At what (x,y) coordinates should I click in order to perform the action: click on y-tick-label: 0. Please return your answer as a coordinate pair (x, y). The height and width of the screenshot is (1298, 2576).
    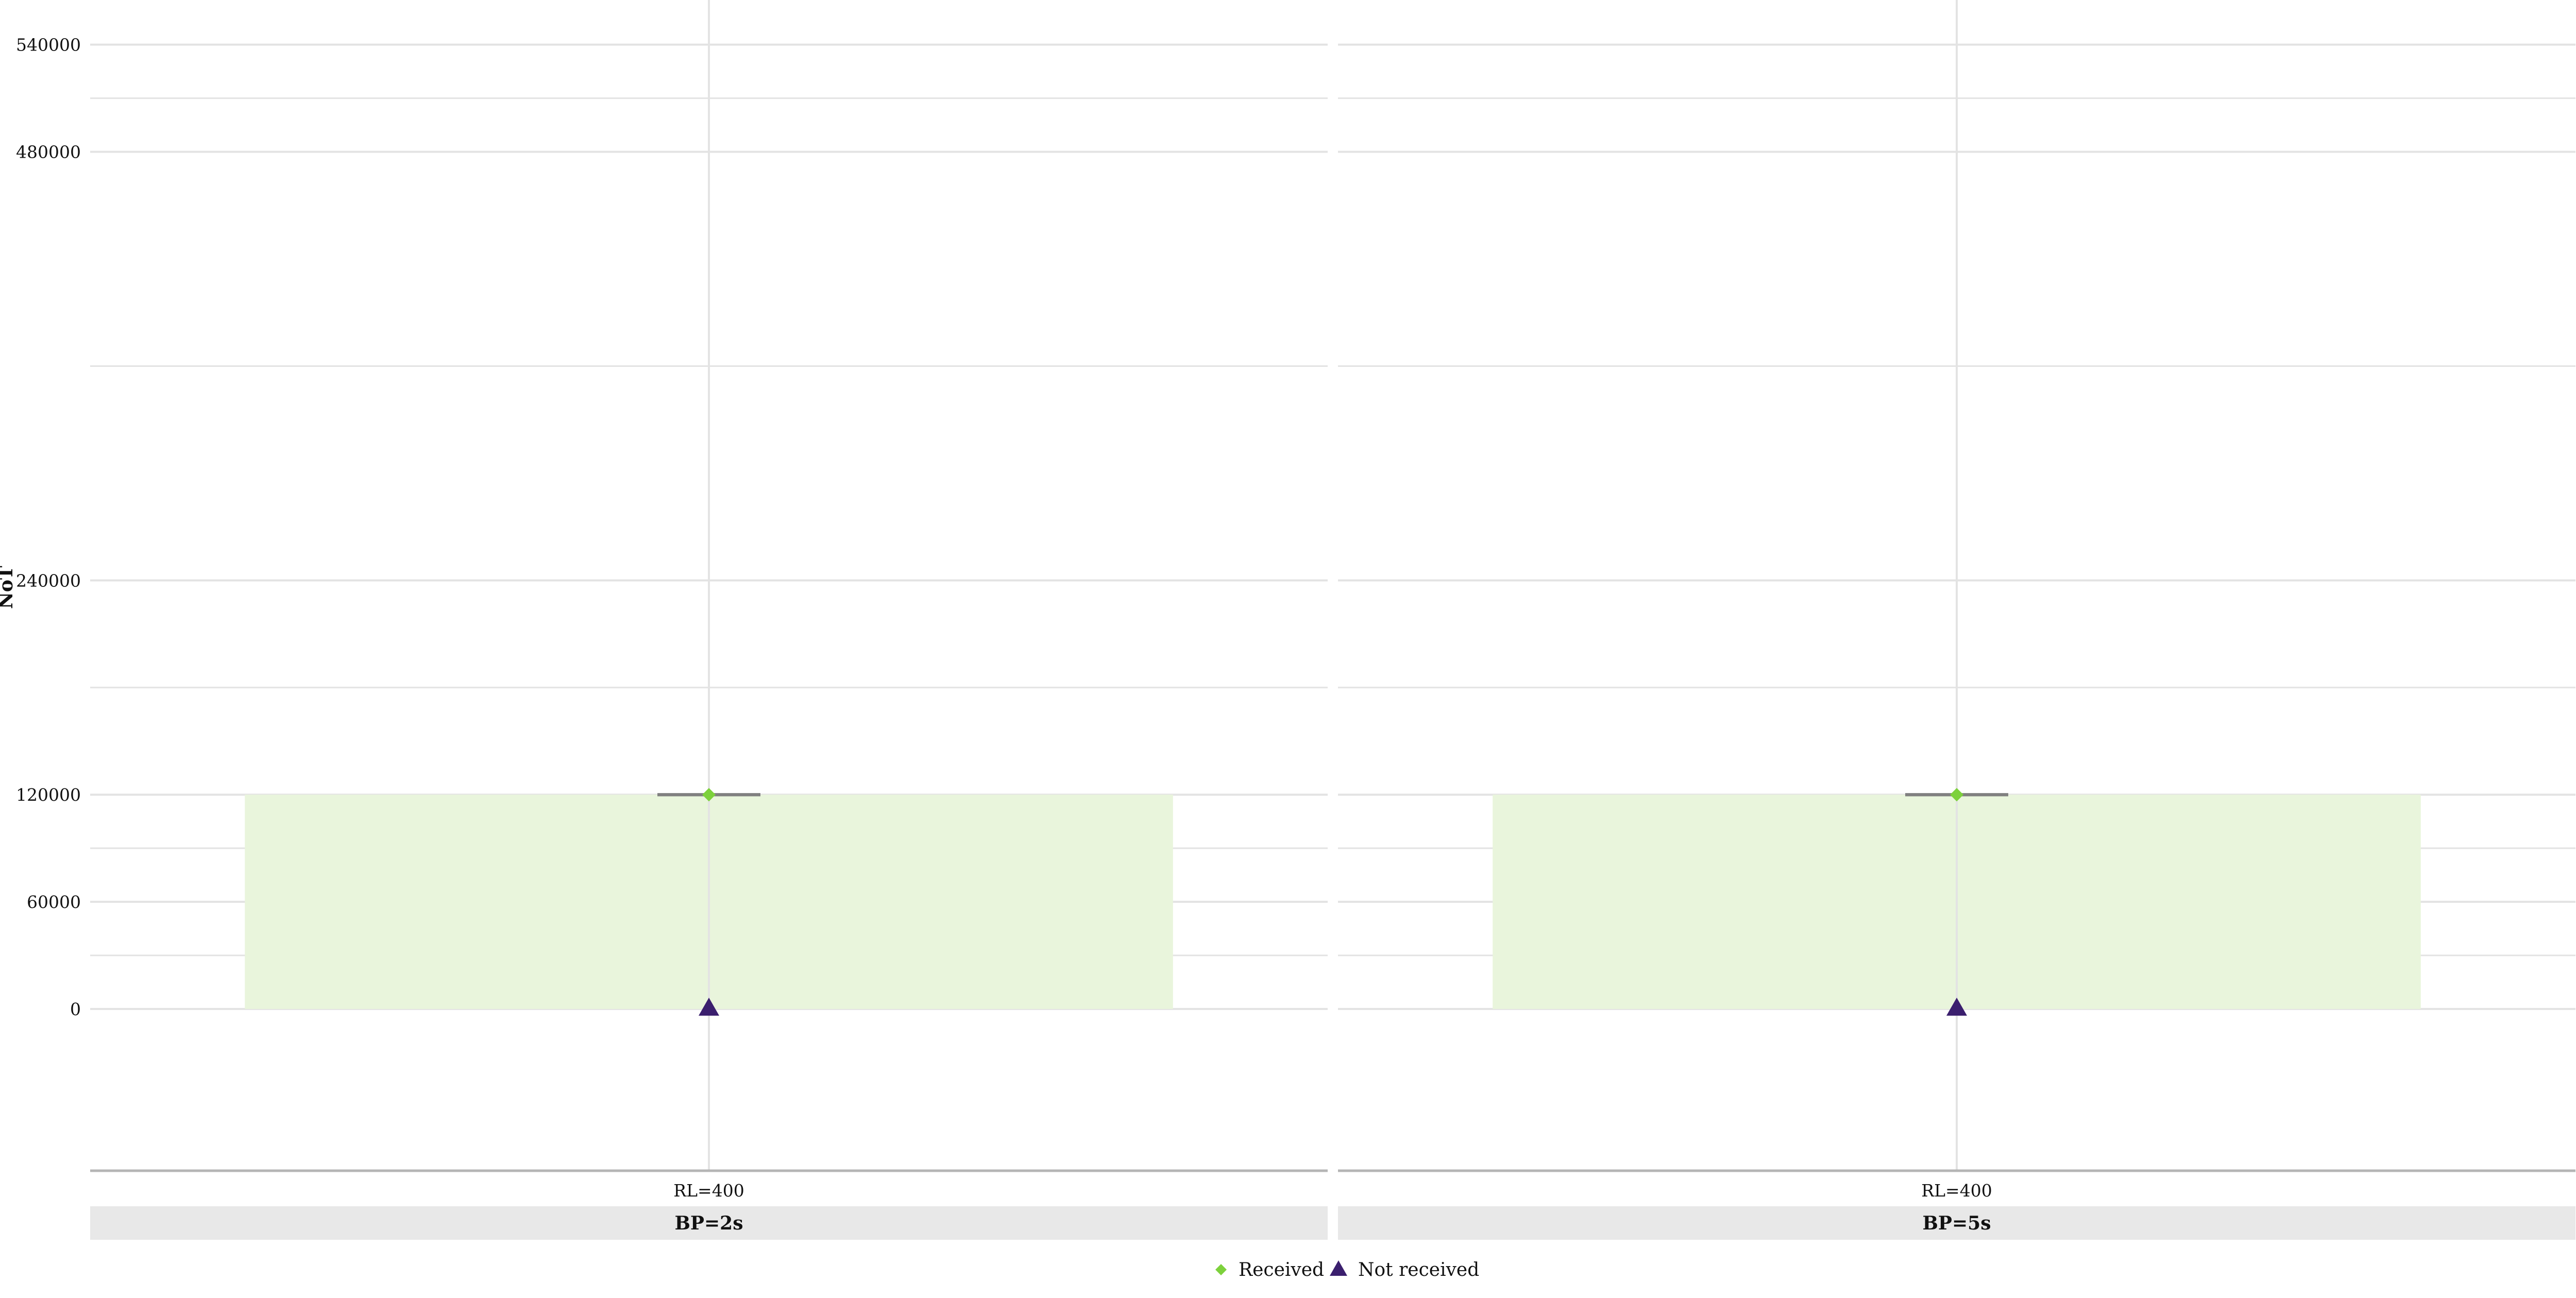
    Looking at the image, I should click on (75, 1009).